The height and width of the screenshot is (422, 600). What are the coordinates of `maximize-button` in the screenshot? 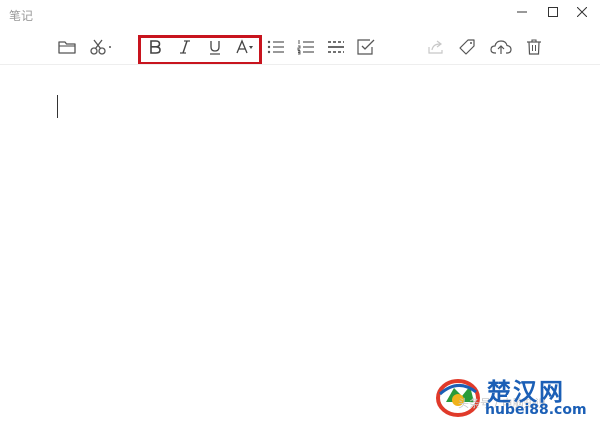 It's located at (553, 12).